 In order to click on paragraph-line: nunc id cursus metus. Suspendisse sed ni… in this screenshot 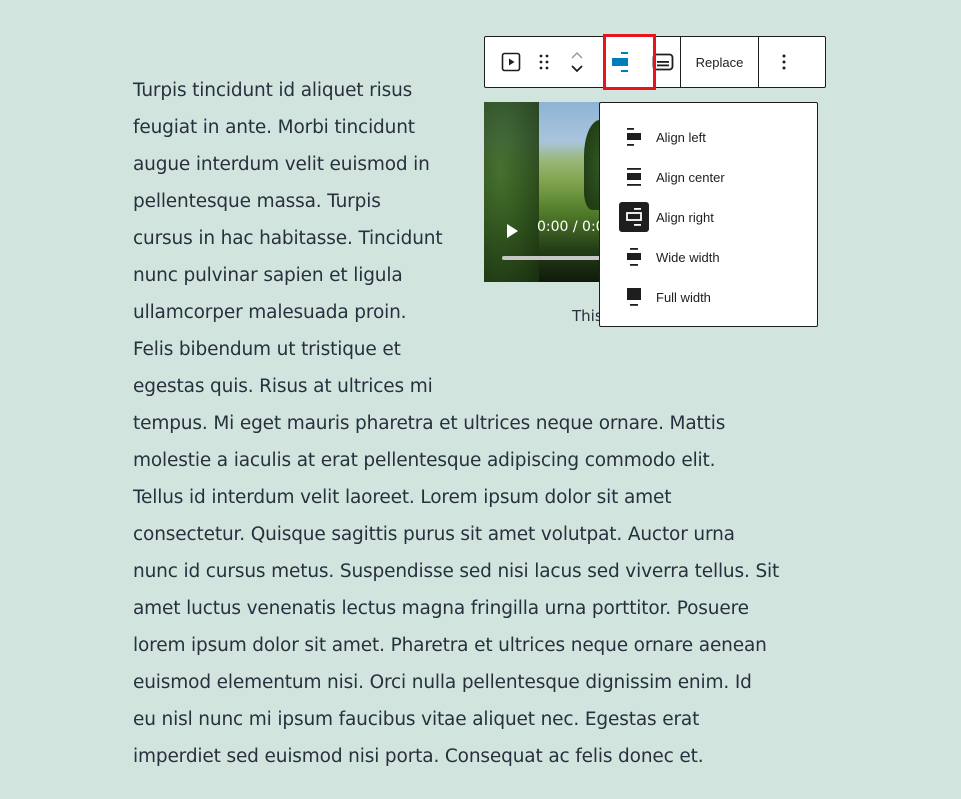, I will do `click(456, 571)`.